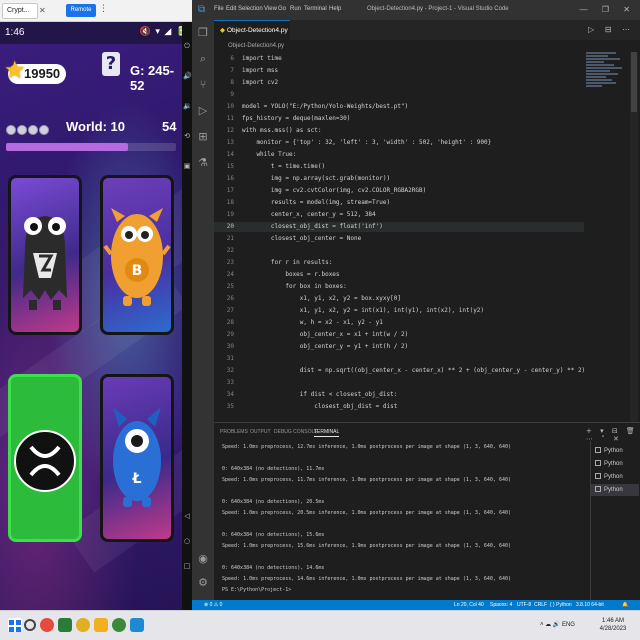  Describe the element at coordinates (15, 625) in the screenshot. I see `start-icon` at that location.